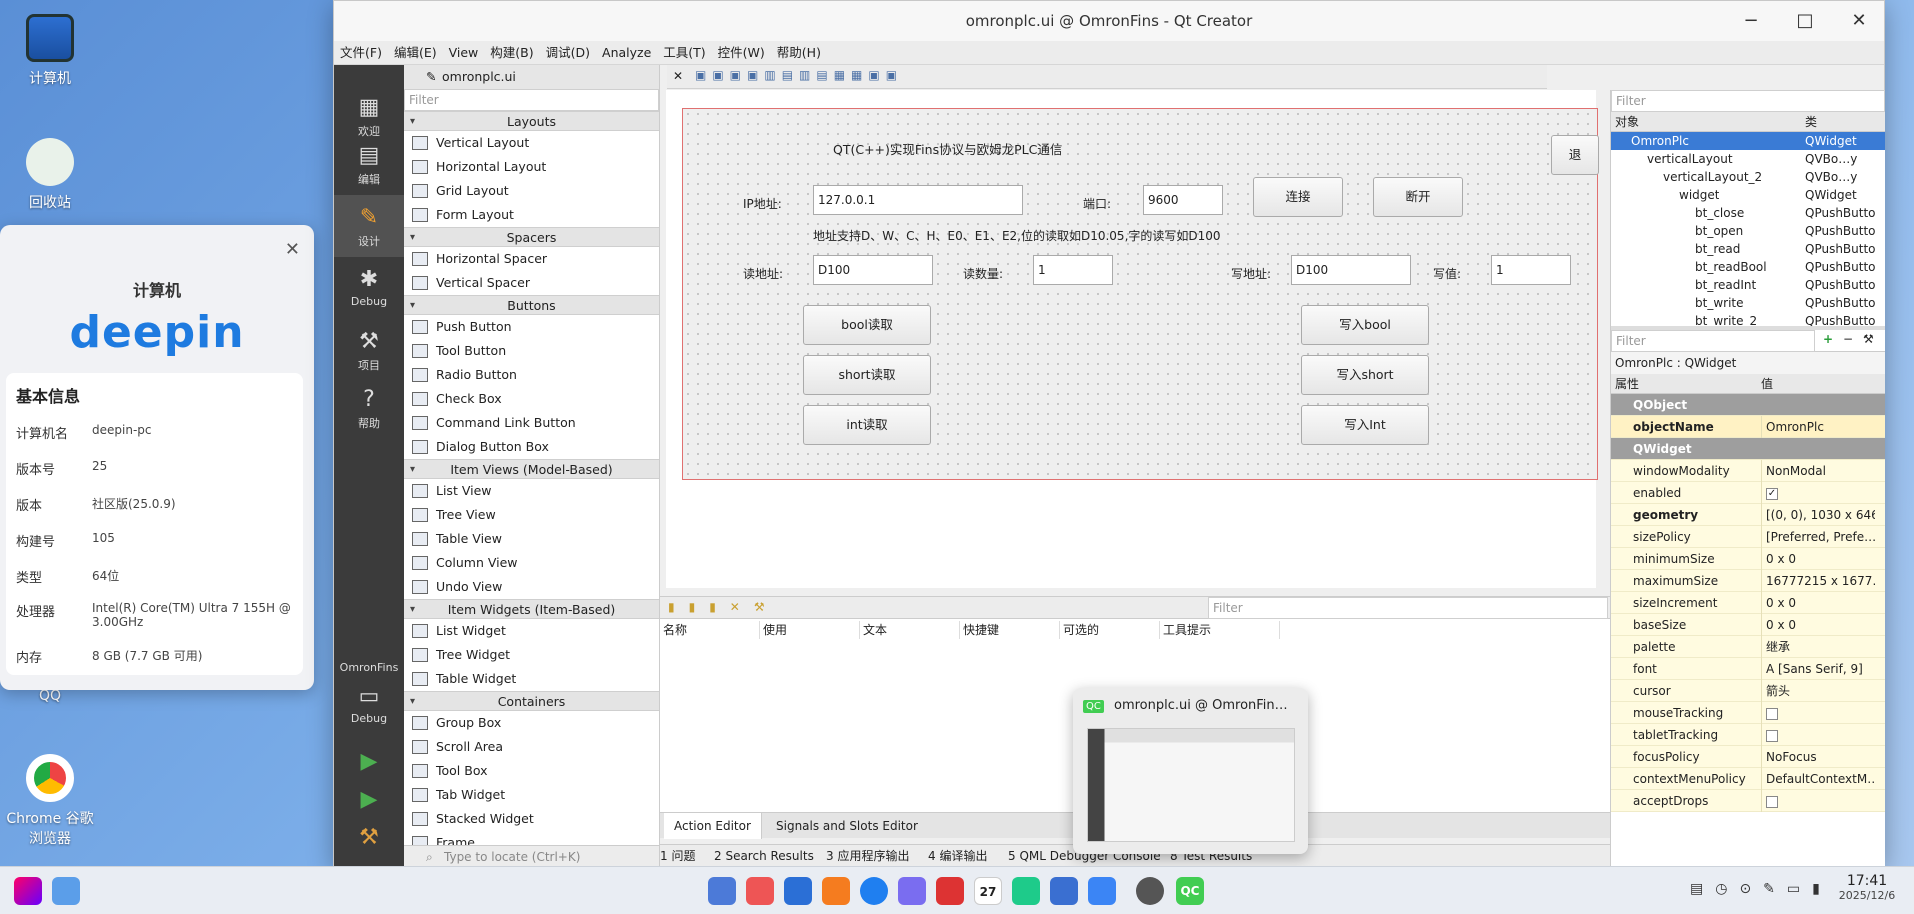 The width and height of the screenshot is (1914, 914). What do you see at coordinates (1064, 891) in the screenshot?
I see `document-viewer-icon` at bounding box center [1064, 891].